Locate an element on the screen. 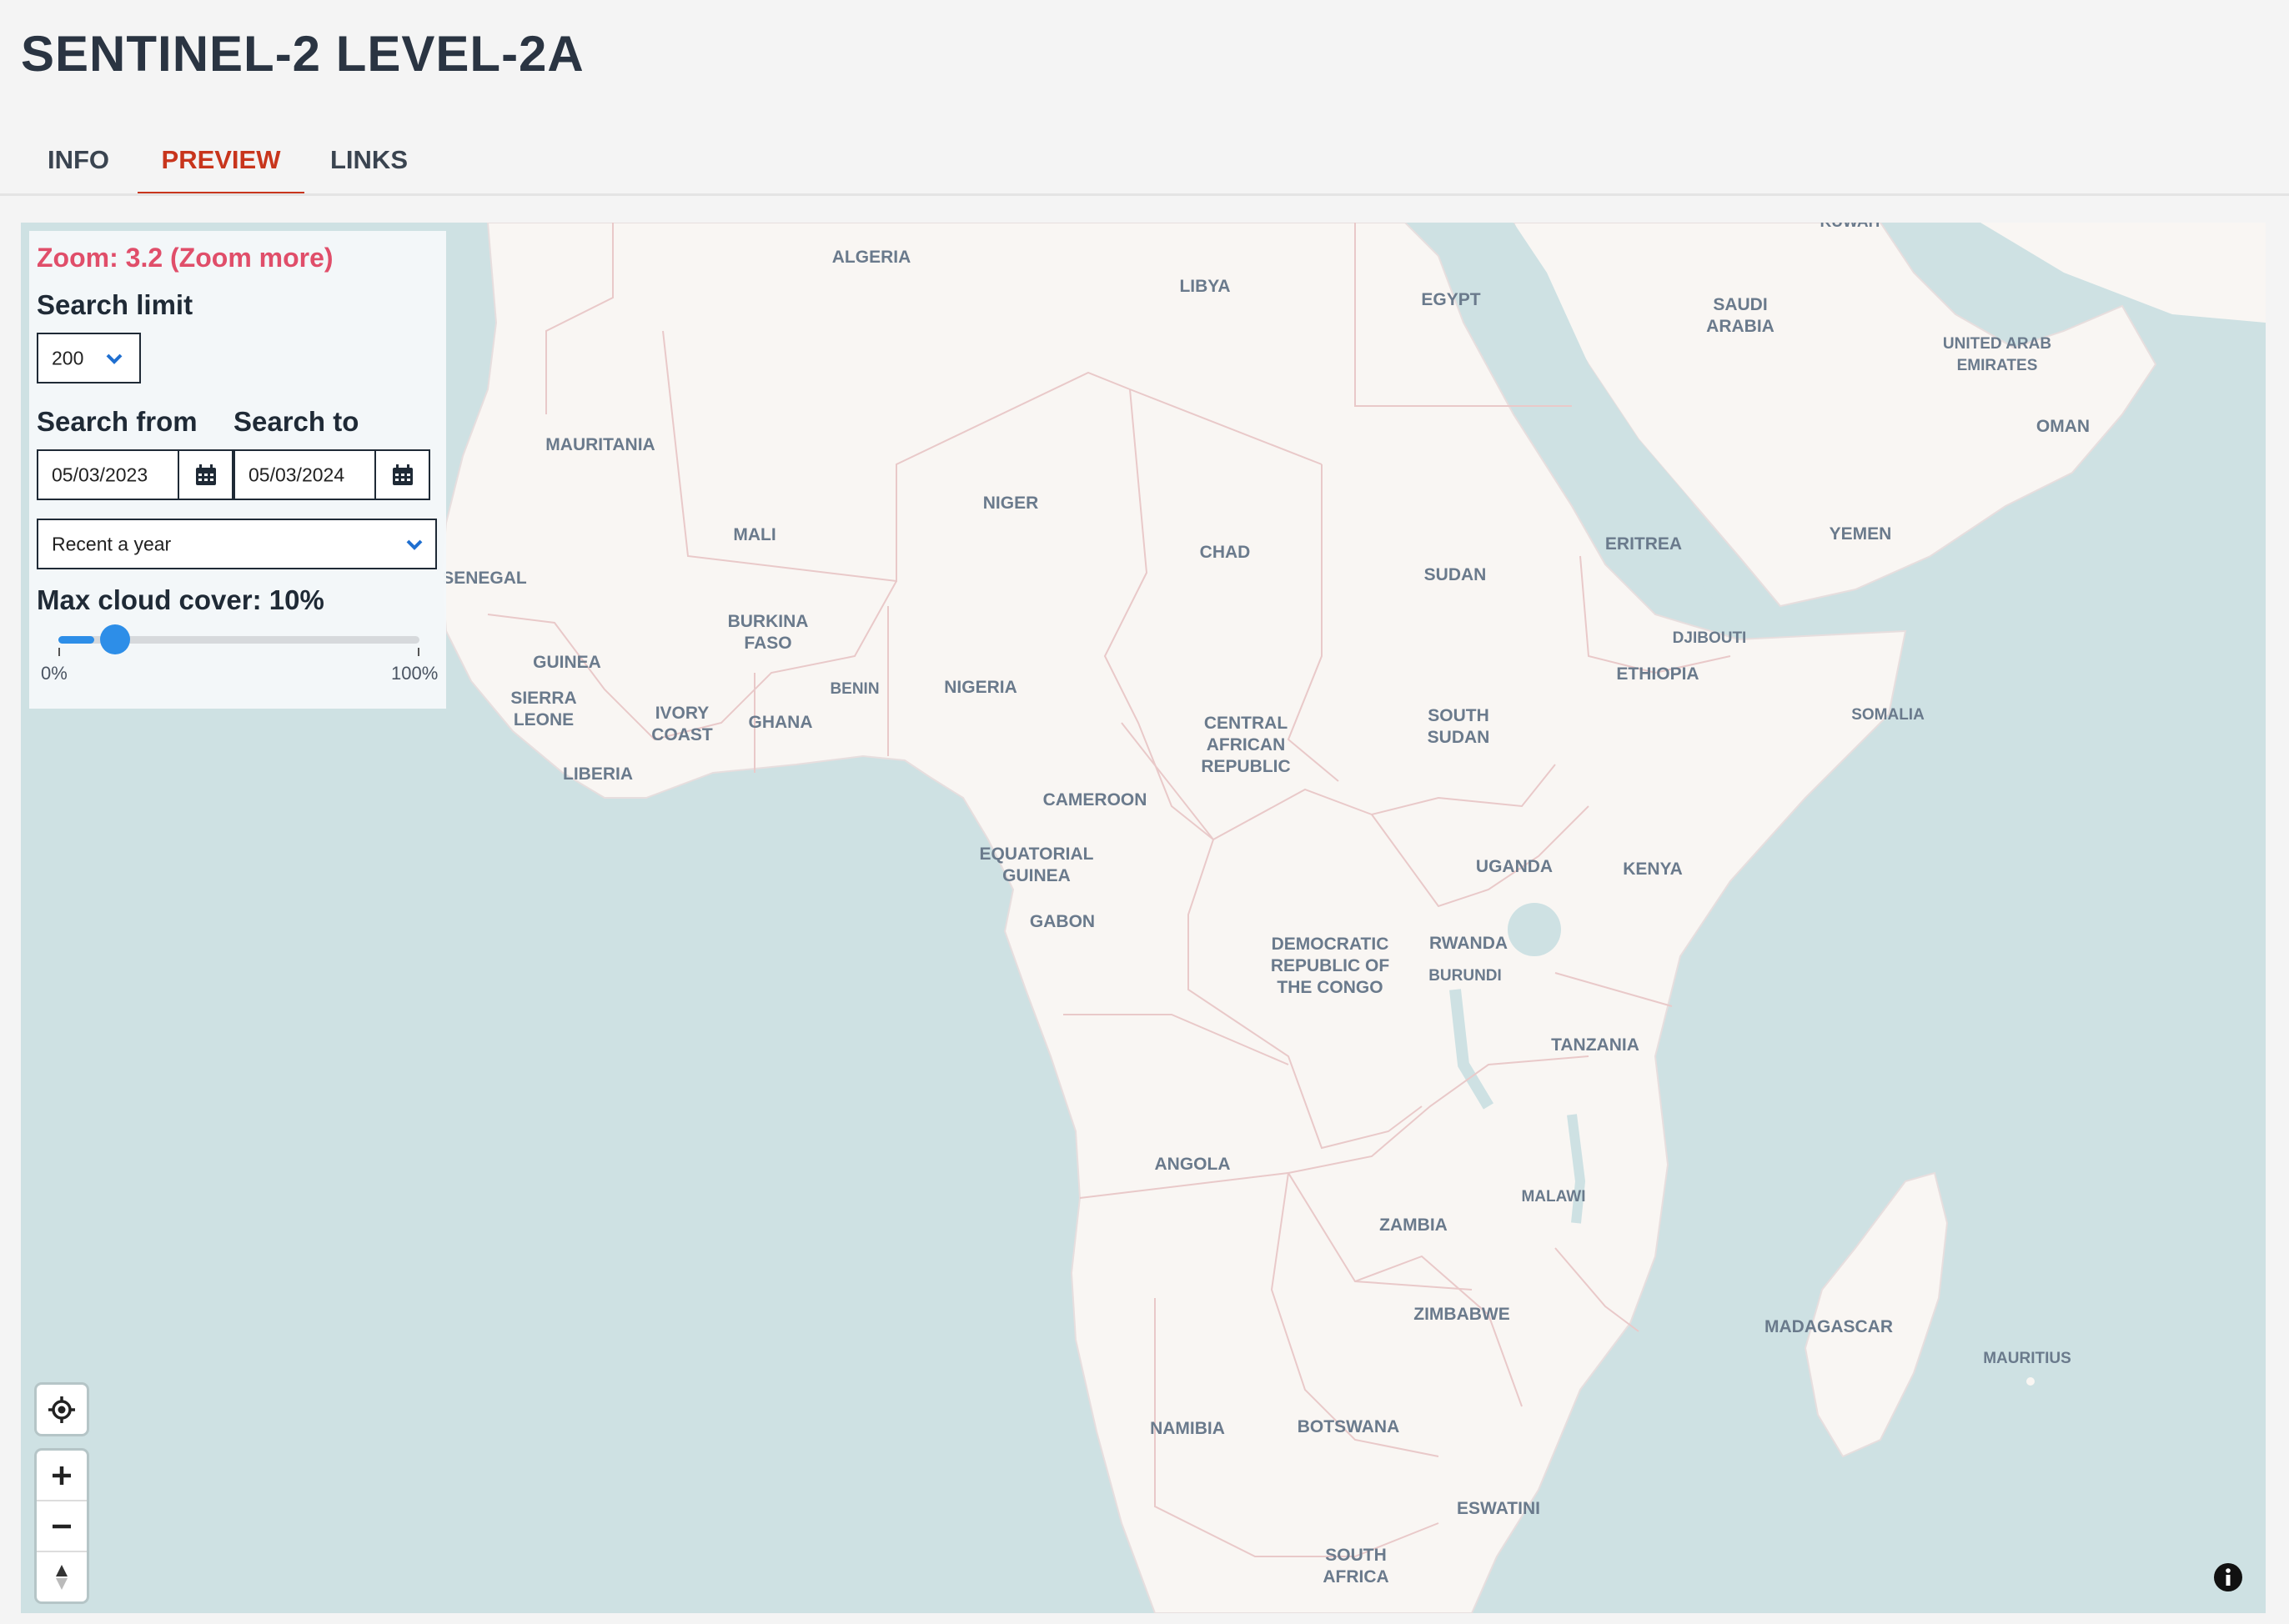  map-label: KUWAIT is located at coordinates (1851, 228).